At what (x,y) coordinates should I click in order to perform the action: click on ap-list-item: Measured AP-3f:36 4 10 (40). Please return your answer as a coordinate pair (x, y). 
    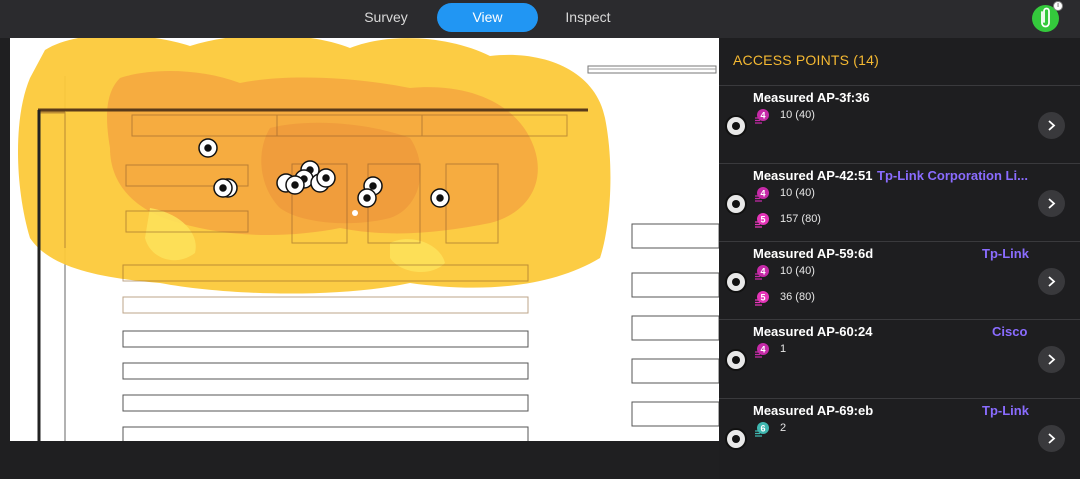
    Looking at the image, I should click on (899, 124).